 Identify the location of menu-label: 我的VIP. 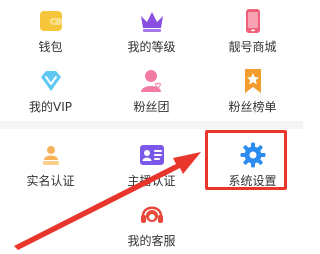
(50, 107).